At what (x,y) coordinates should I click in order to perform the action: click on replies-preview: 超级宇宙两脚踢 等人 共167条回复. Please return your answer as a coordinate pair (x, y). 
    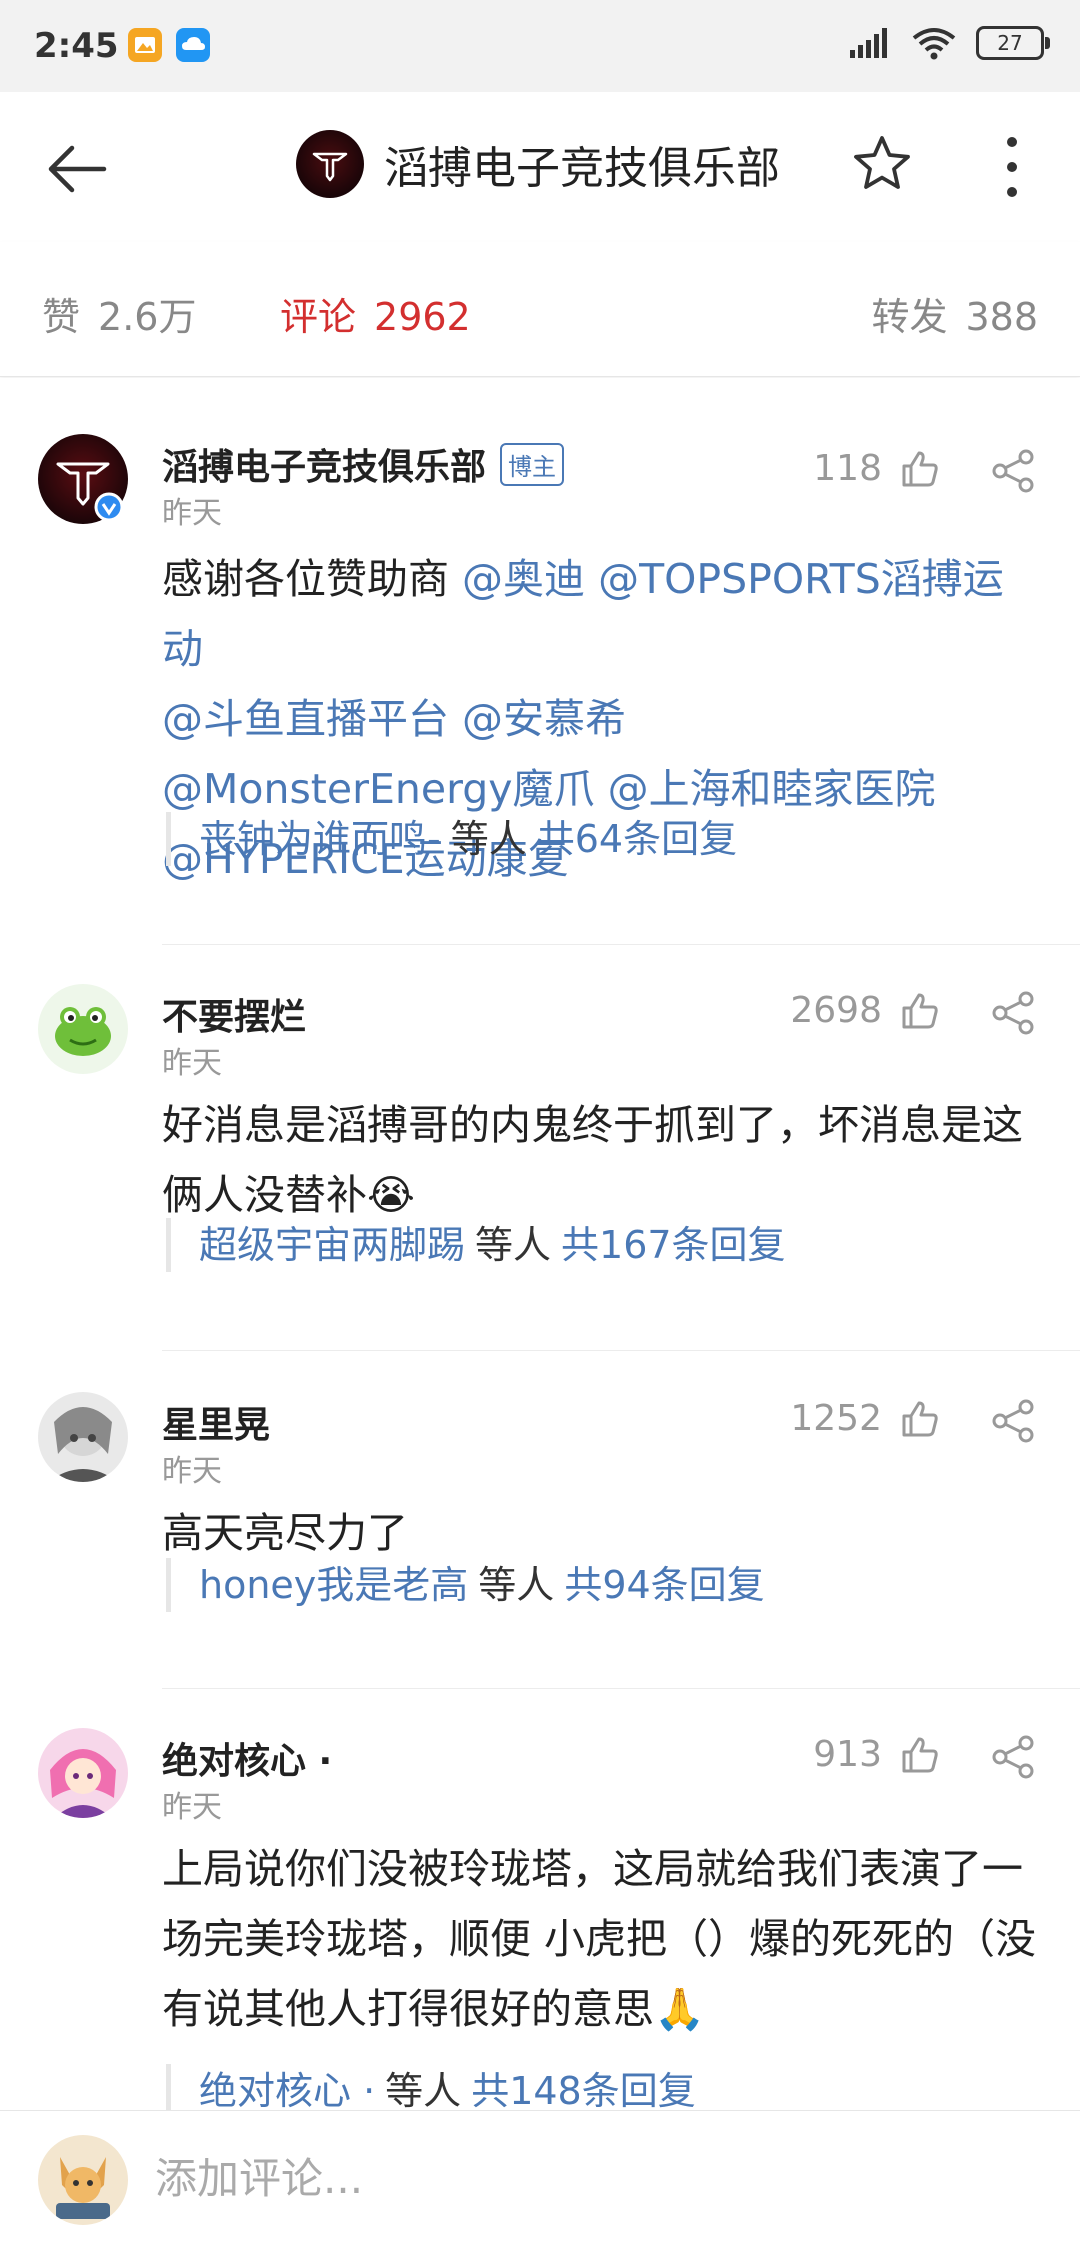
    Looking at the image, I should click on (476, 1245).